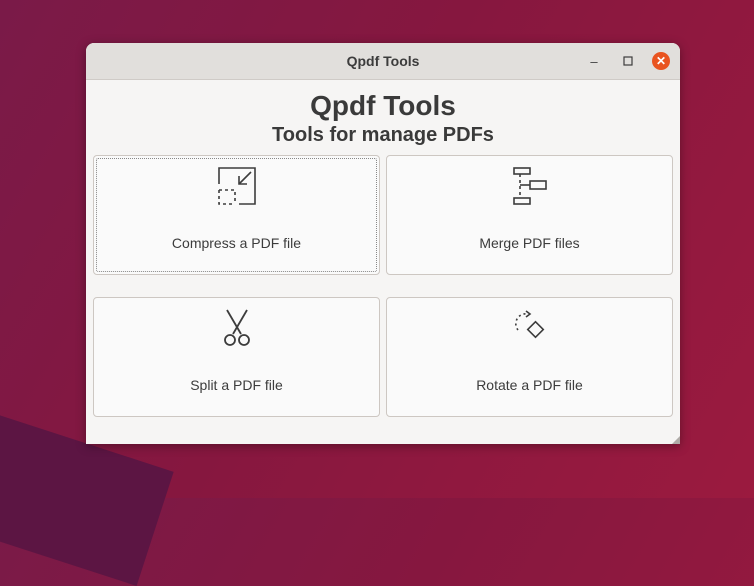 This screenshot has width=754, height=586. Describe the element at coordinates (676, 440) in the screenshot. I see `resize-grip` at that location.